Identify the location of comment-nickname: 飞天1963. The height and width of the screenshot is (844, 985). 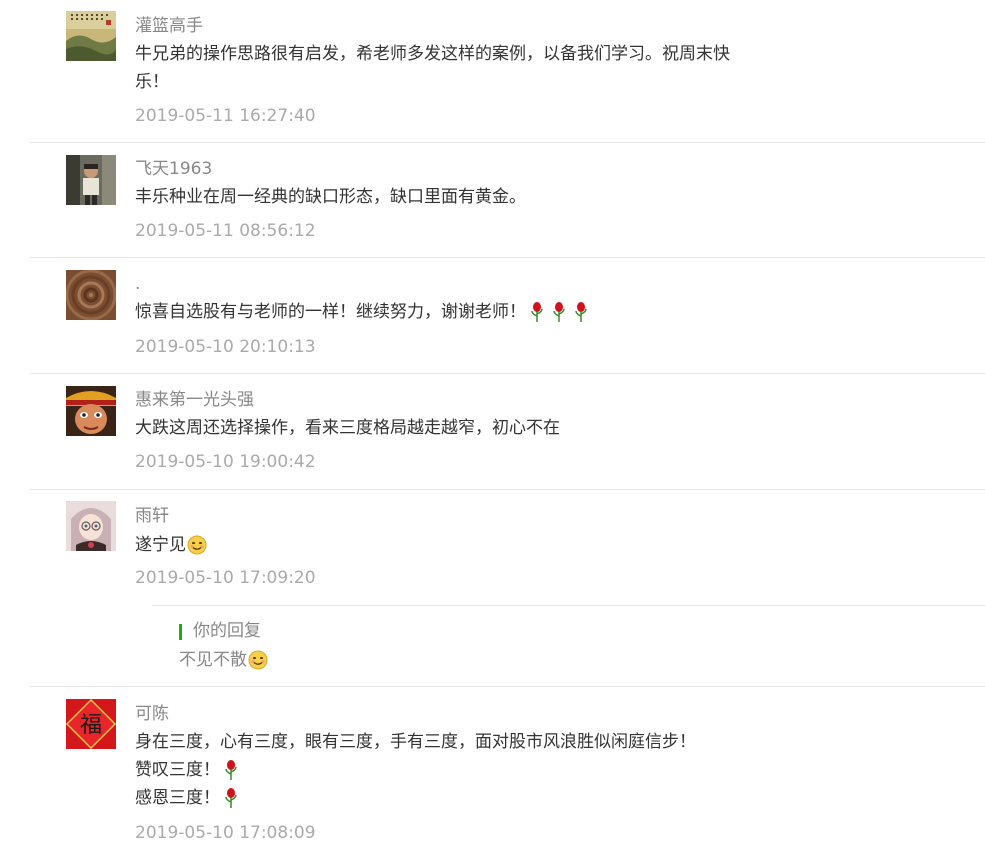
(174, 169).